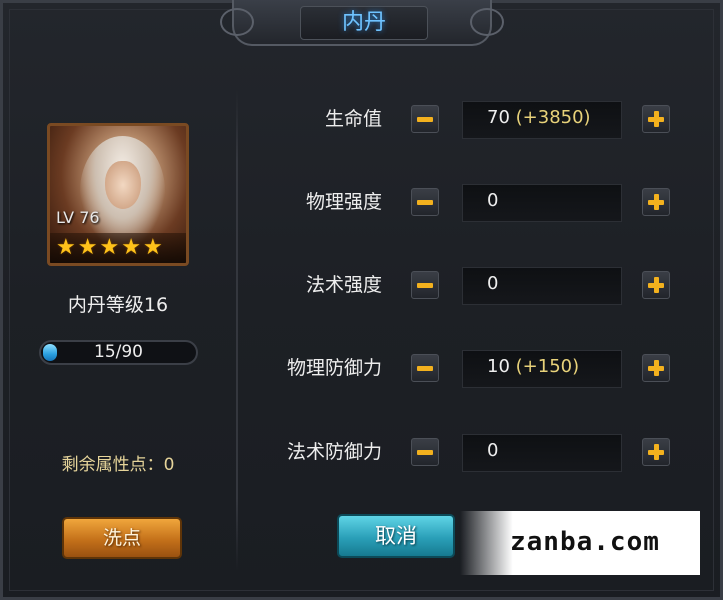 Image resolution: width=723 pixels, height=600 pixels. I want to click on attribute-value: 10 (+150), so click(542, 369).